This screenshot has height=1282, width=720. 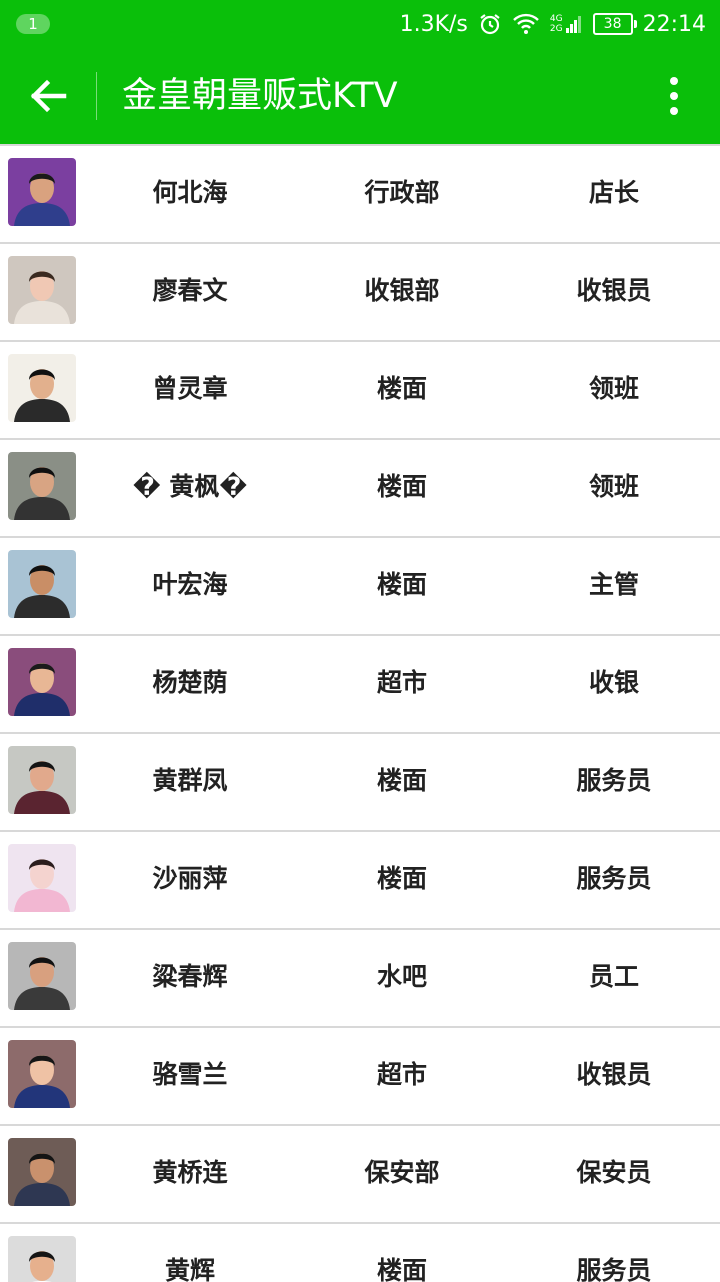 What do you see at coordinates (360, 587) in the screenshot?
I see `employee-row: 叶宏海 楼面 主管` at bounding box center [360, 587].